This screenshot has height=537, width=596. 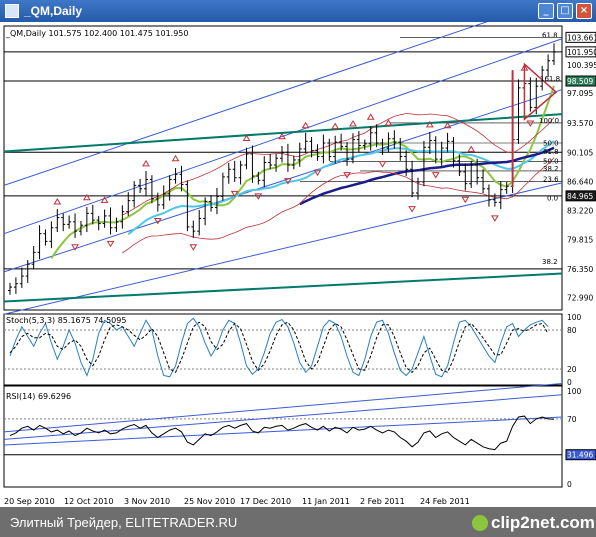 What do you see at coordinates (569, 484) in the screenshot?
I see `rsi-axis-label: 0` at bounding box center [569, 484].